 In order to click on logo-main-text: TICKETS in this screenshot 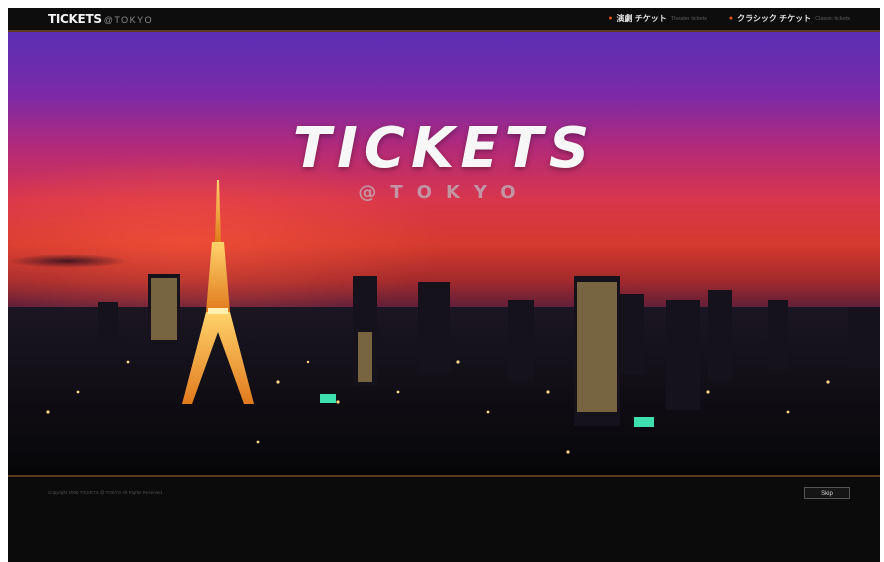, I will do `click(75, 19)`.